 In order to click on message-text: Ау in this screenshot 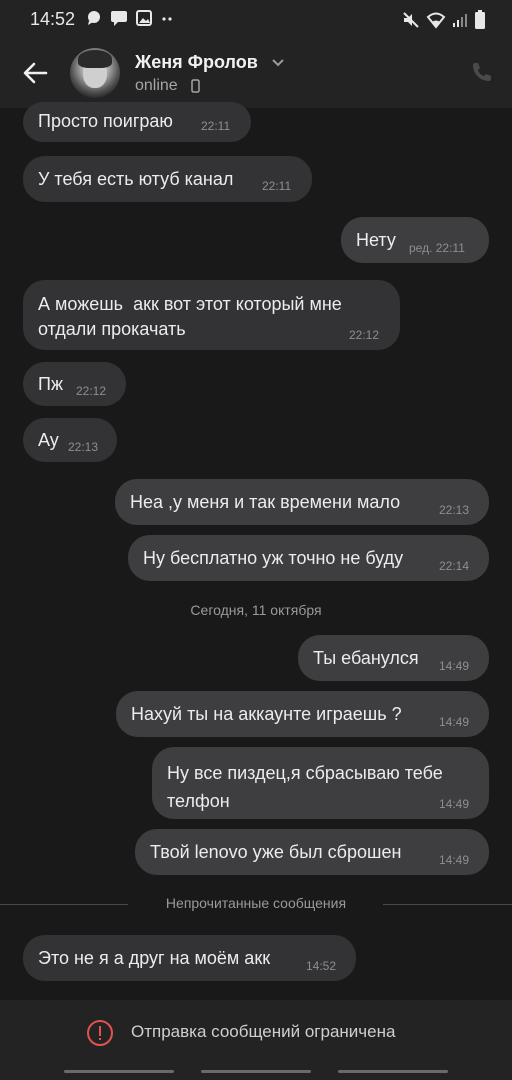, I will do `click(48, 440)`.